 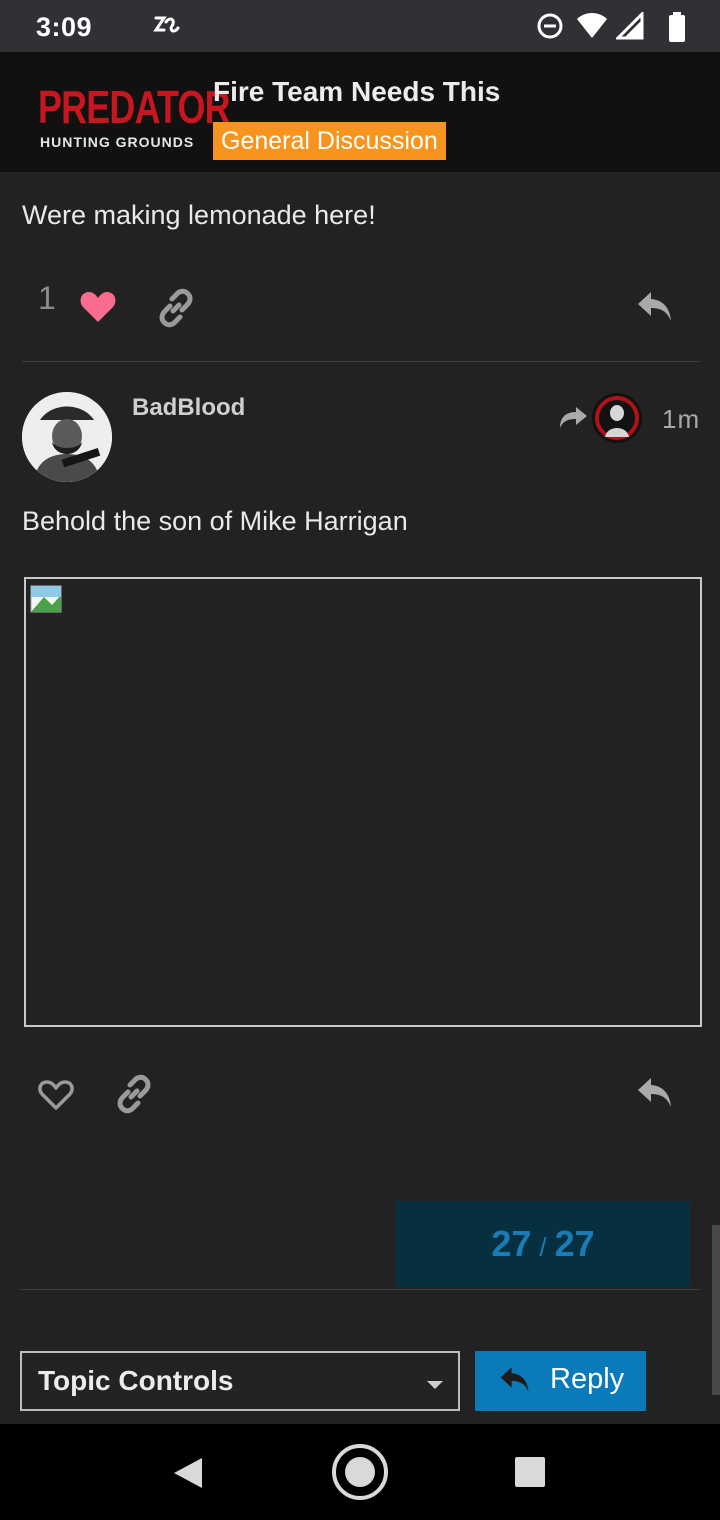 What do you see at coordinates (587, 1379) in the screenshot?
I see `reply-label: Reply` at bounding box center [587, 1379].